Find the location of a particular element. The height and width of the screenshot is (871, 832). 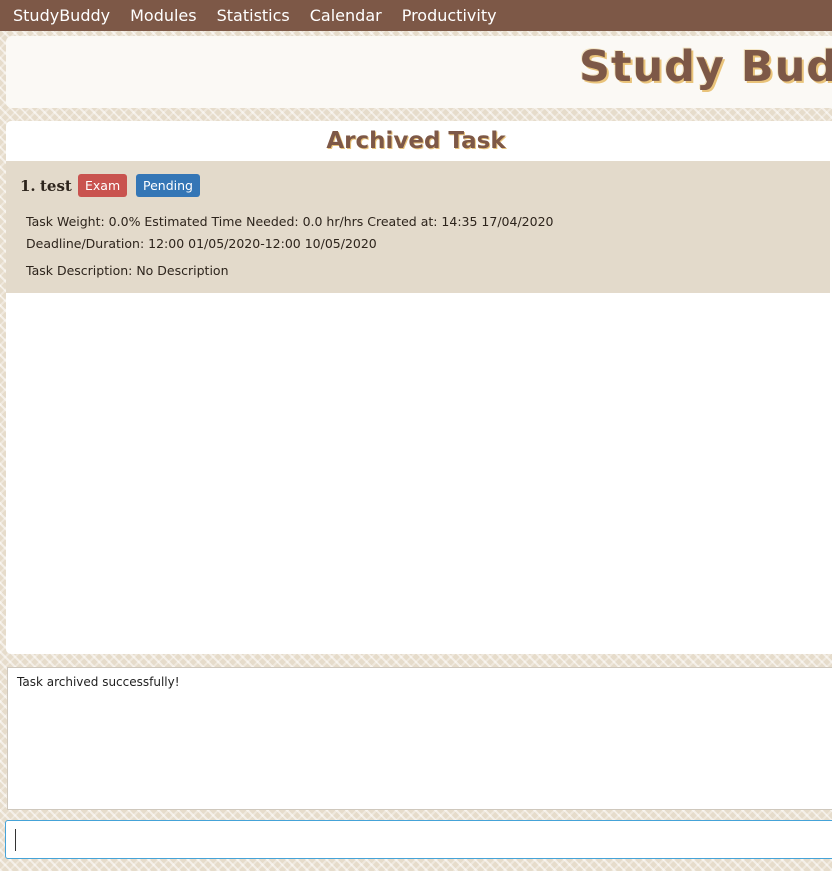

task-type-tag: Exam is located at coordinates (103, 185).